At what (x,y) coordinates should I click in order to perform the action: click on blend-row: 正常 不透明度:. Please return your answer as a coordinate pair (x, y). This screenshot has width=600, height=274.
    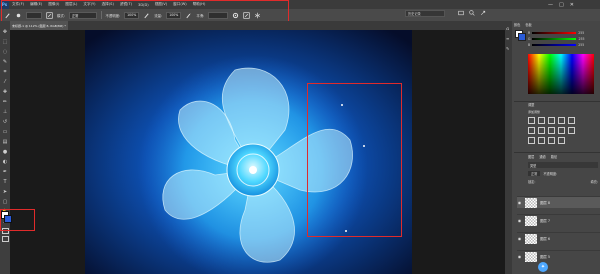
    Looking at the image, I should click on (563, 173).